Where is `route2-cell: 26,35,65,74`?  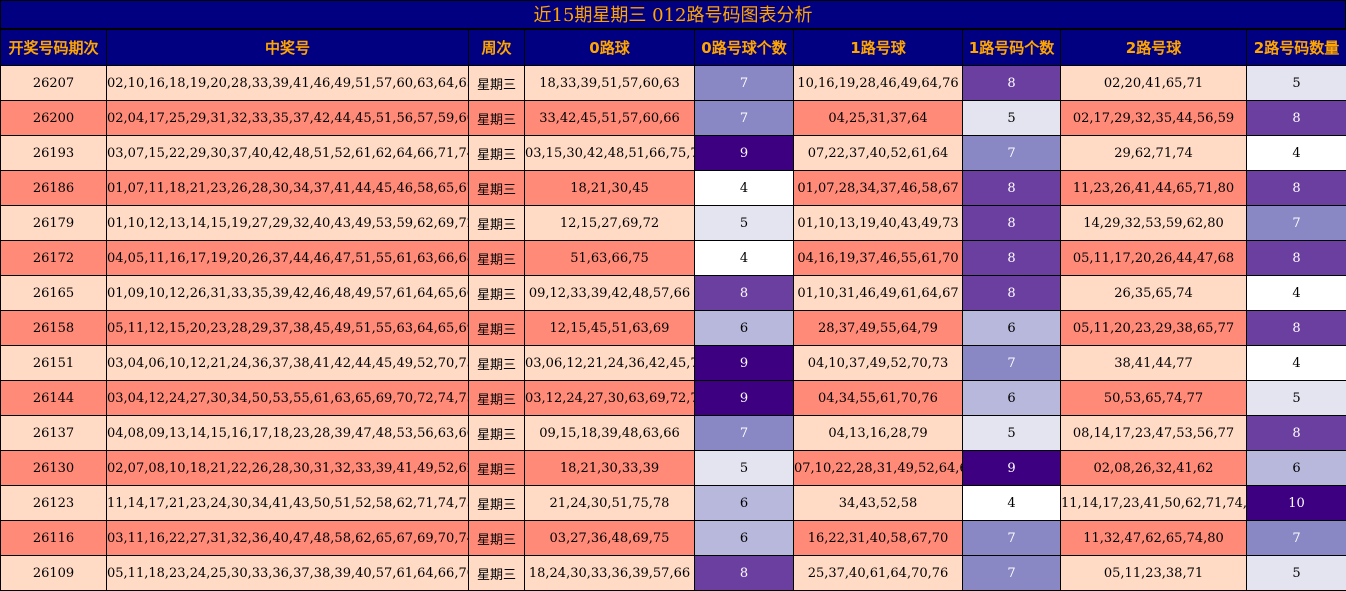
route2-cell: 26,35,65,74 is located at coordinates (1153, 293).